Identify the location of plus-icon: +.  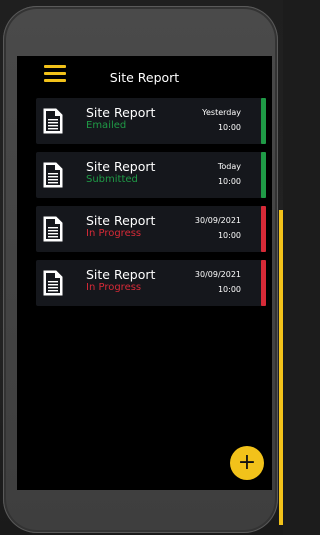
(247, 462).